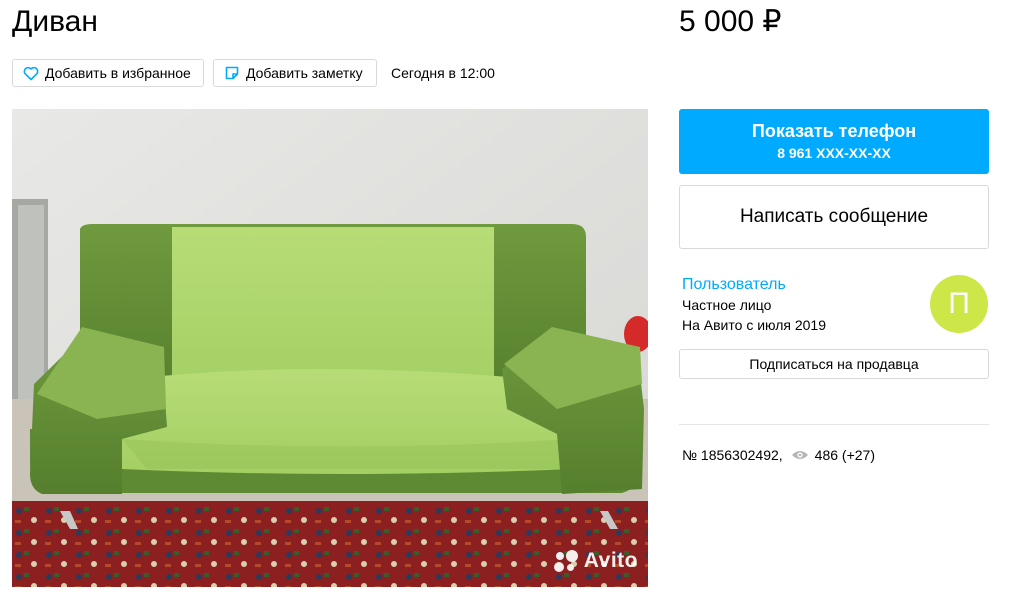 This screenshot has width=1026, height=604. Describe the element at coordinates (730, 21) in the screenshot. I see `ad-price: 5 000 ₽` at that location.